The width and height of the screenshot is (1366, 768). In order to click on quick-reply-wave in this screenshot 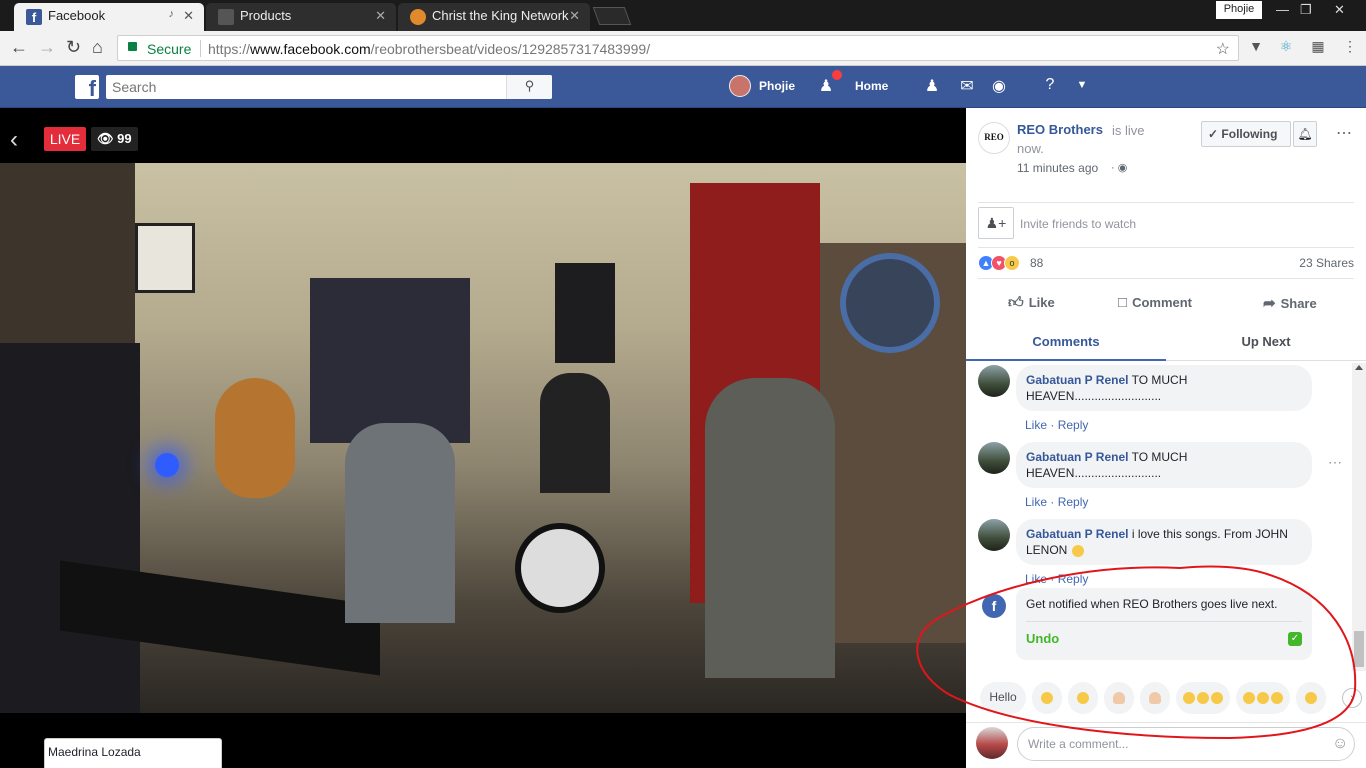, I will do `click(1155, 698)`.